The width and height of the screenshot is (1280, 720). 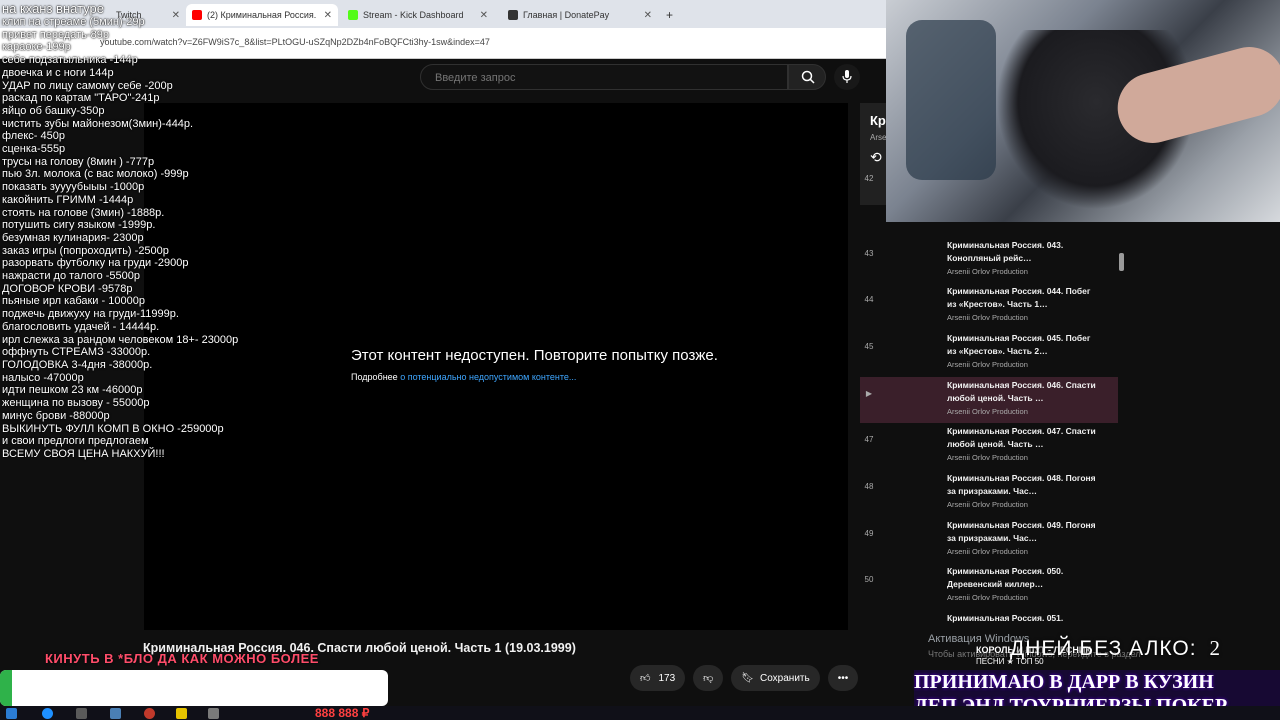 What do you see at coordinates (76, 403) in the screenshot?
I see `donation-item: женщина по вызову - 55000р` at bounding box center [76, 403].